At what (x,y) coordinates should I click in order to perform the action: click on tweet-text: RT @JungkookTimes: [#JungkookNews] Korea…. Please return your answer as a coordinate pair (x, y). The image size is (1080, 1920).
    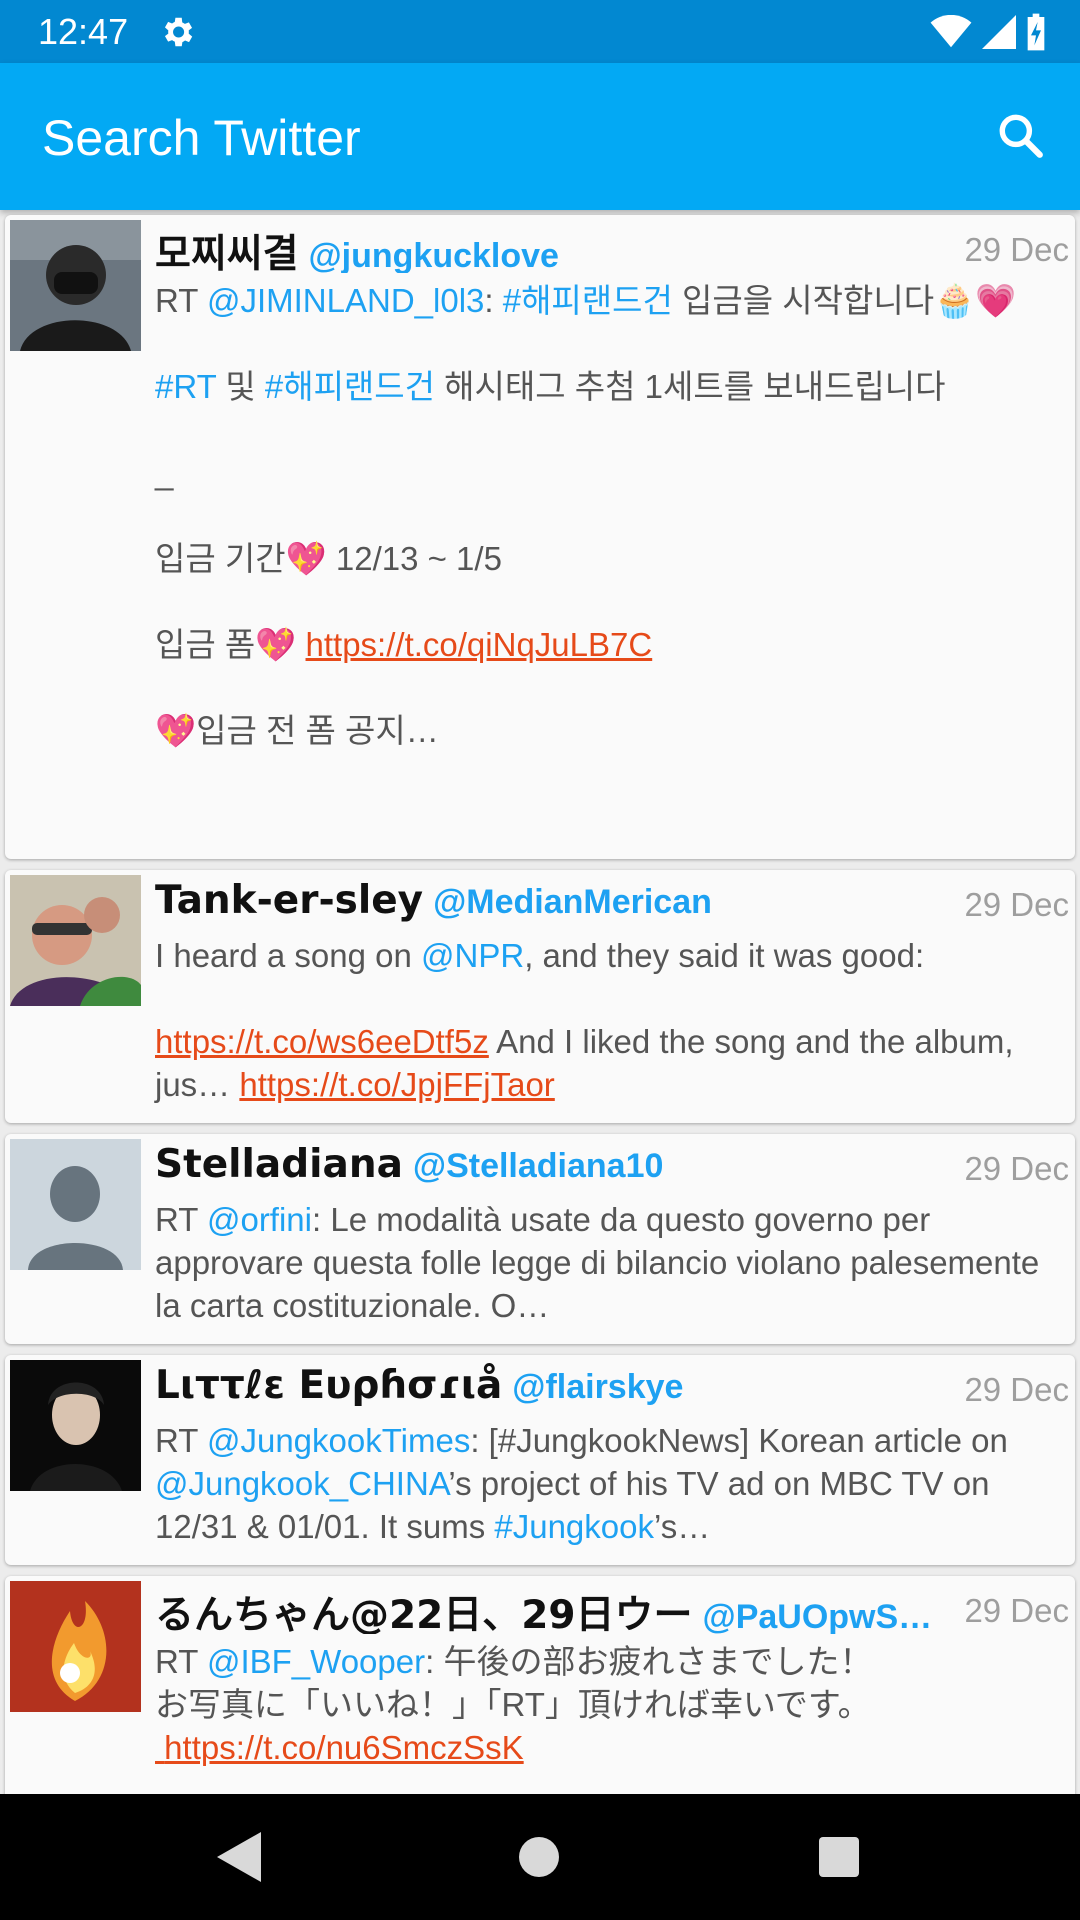
    Looking at the image, I should click on (586, 1483).